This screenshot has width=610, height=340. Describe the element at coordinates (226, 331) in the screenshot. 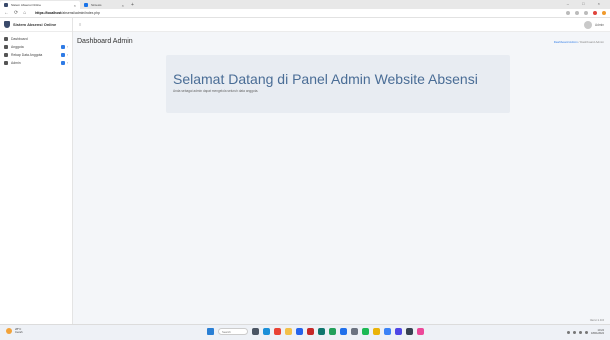

I see `search-placeholder: Search` at that location.